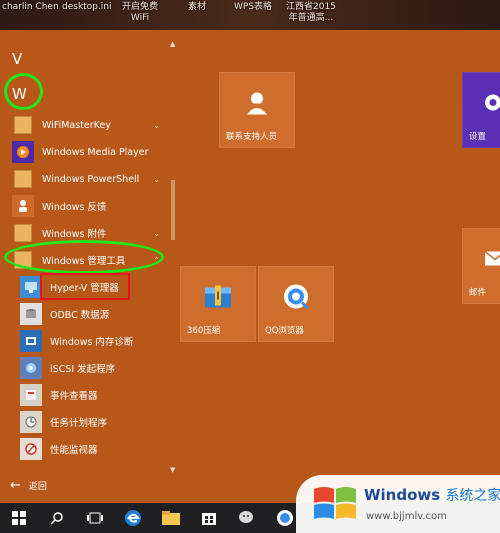  Describe the element at coordinates (171, 518) in the screenshot. I see `file-explorer-icon` at that location.